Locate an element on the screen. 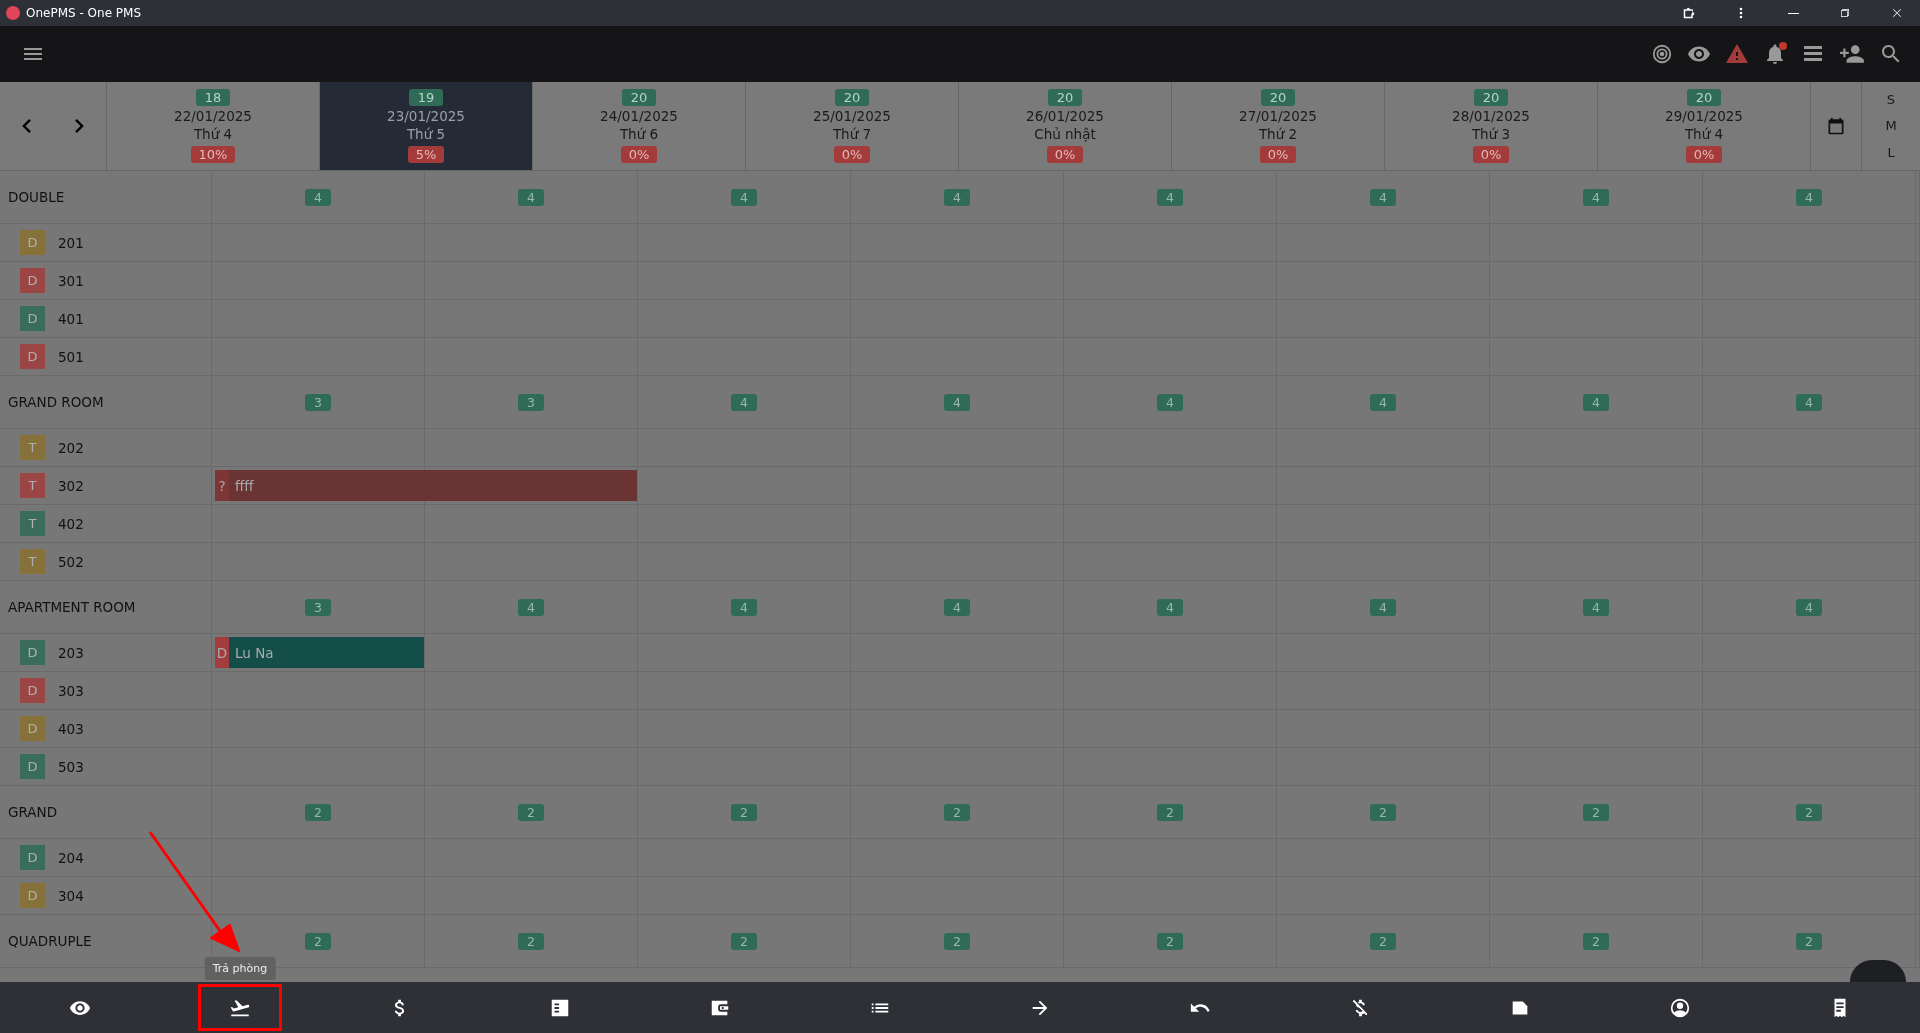 The height and width of the screenshot is (1033, 1920). next-button is located at coordinates (79, 126).